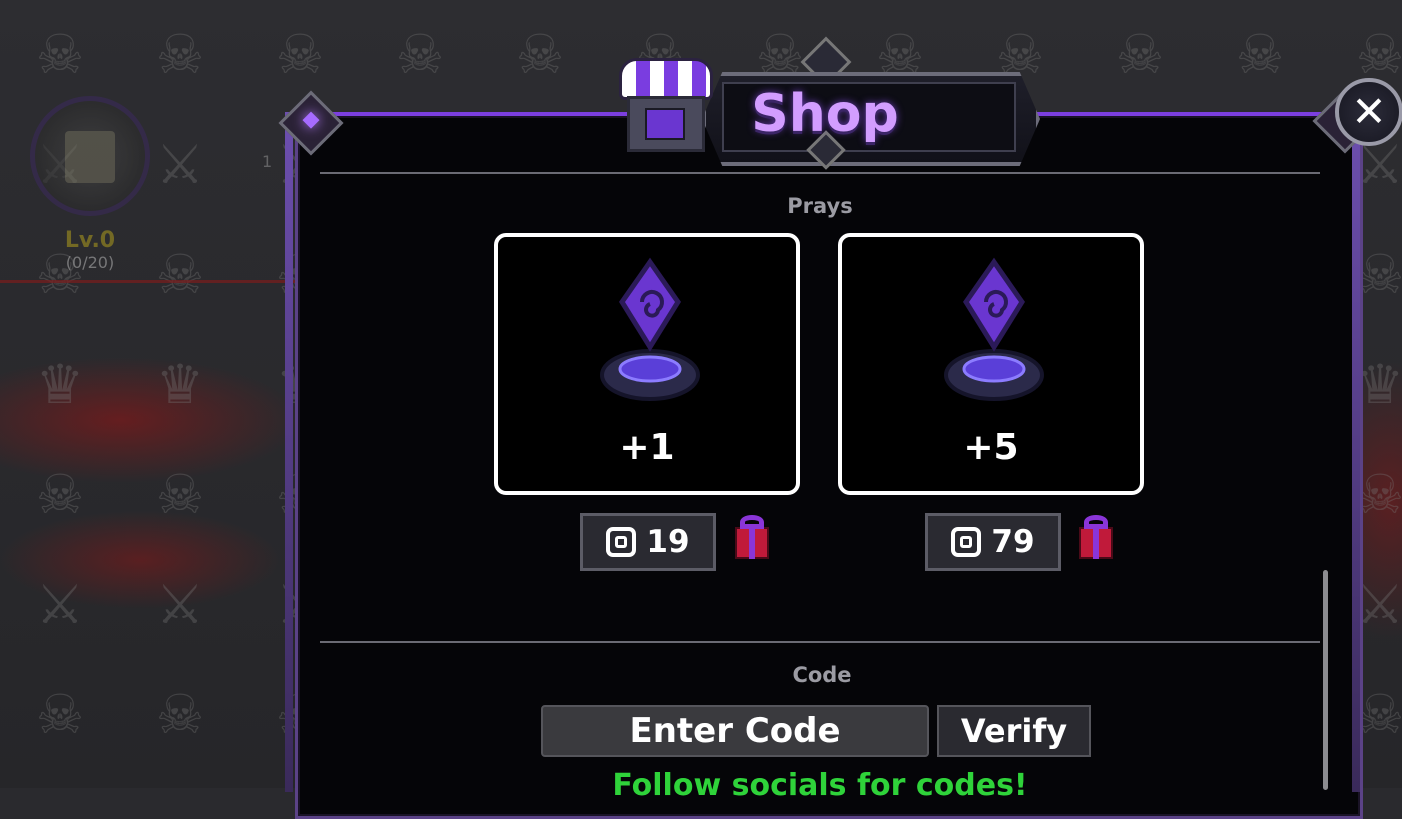 The height and width of the screenshot is (819, 1402). What do you see at coordinates (1356, 452) in the screenshot?
I see `panel-frame-right` at bounding box center [1356, 452].